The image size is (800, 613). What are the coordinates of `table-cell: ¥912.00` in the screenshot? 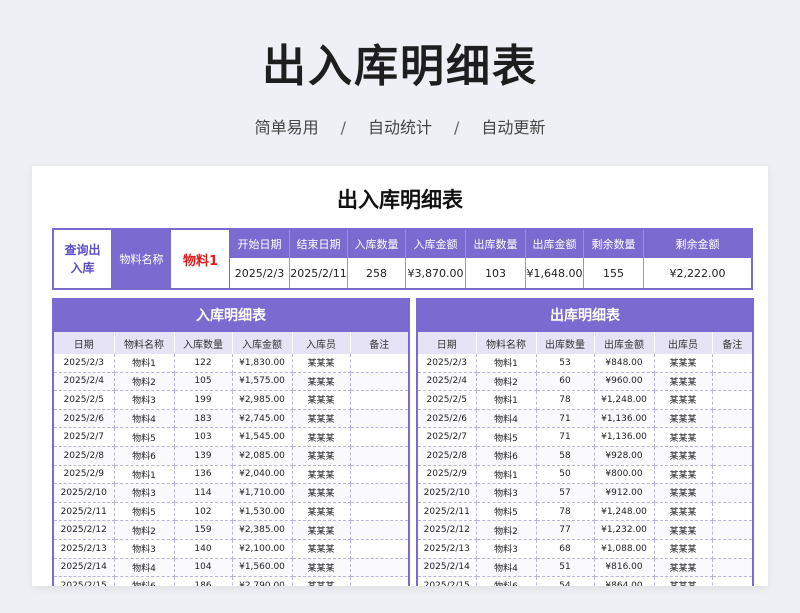 It's located at (624, 493).